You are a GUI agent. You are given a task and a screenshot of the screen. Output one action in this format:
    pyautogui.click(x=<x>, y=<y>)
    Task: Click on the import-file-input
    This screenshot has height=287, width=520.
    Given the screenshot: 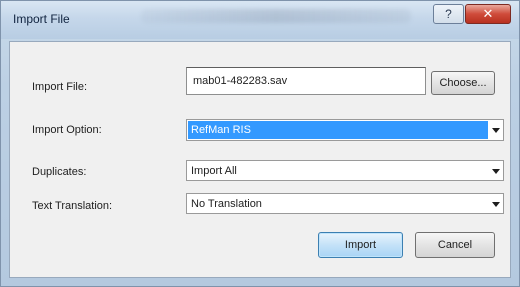 What is the action you would take?
    pyautogui.click(x=306, y=81)
    